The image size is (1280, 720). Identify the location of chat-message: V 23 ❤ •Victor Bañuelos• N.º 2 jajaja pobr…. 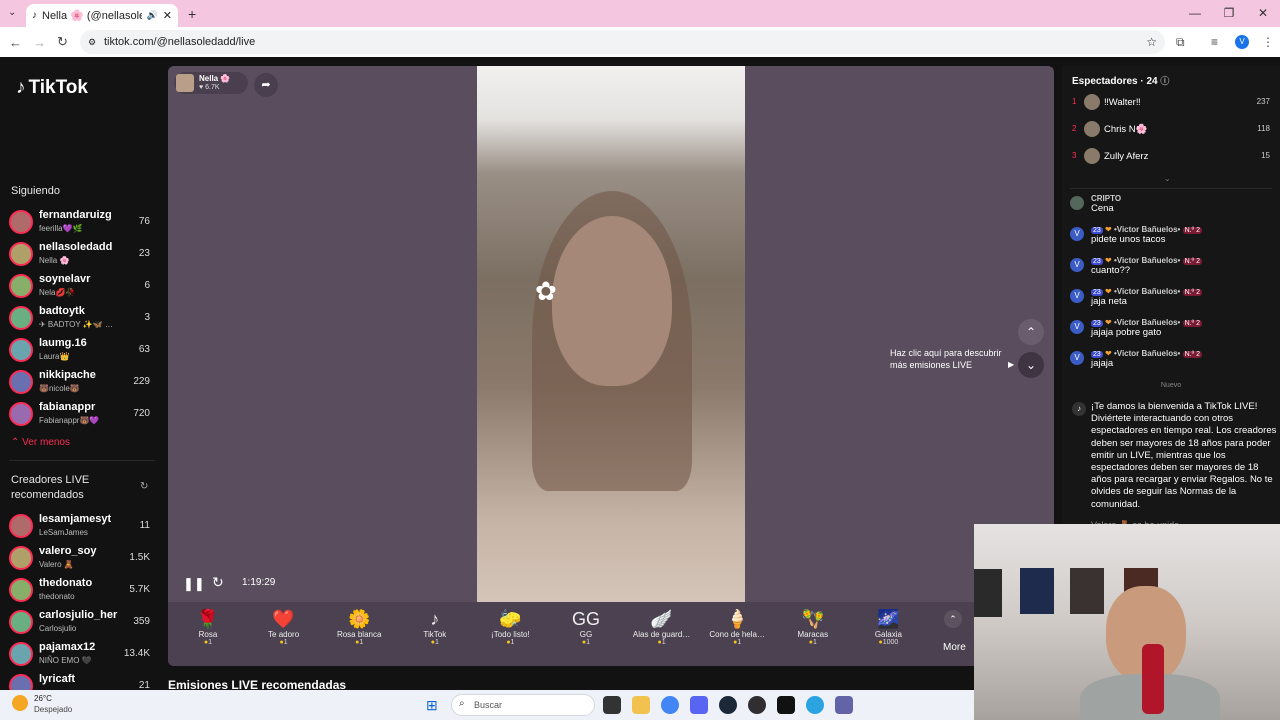
(1172, 328).